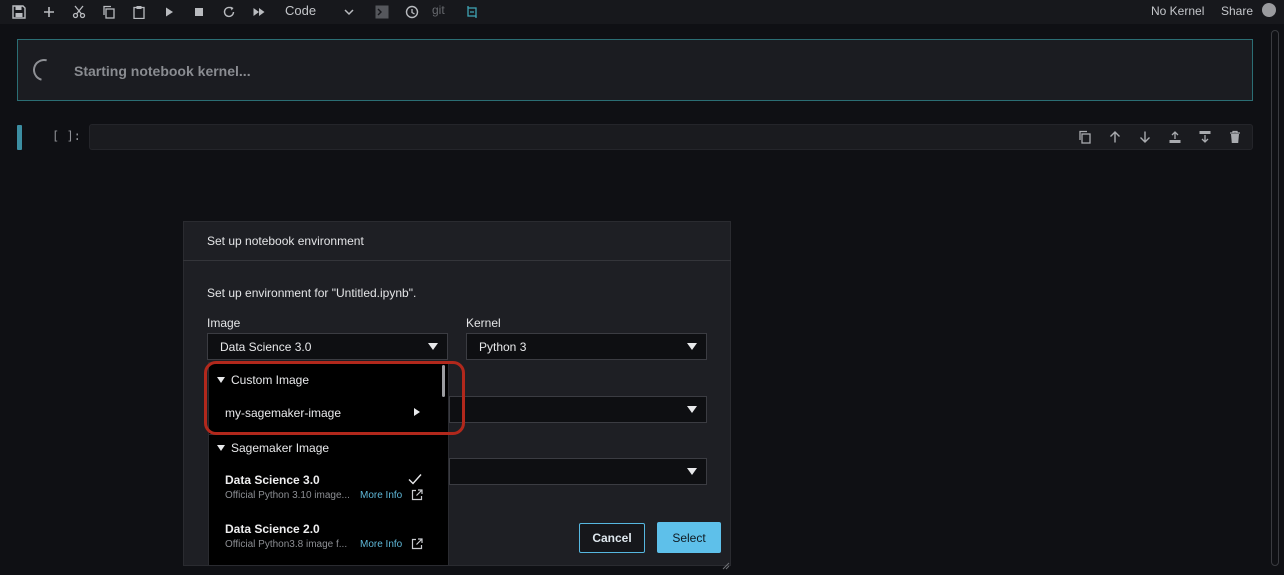  What do you see at coordinates (229, 12) in the screenshot?
I see `restart-icon` at bounding box center [229, 12].